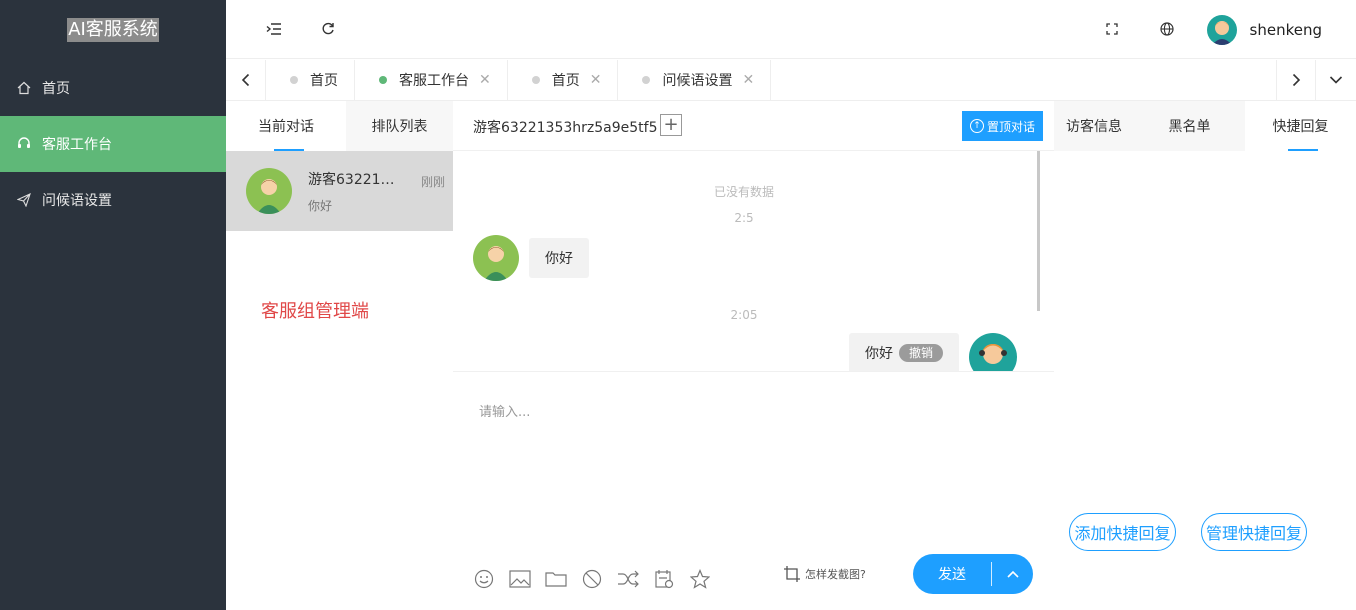 This screenshot has height=610, width=1356. I want to click on tab-label: 问候语设置, so click(697, 81).